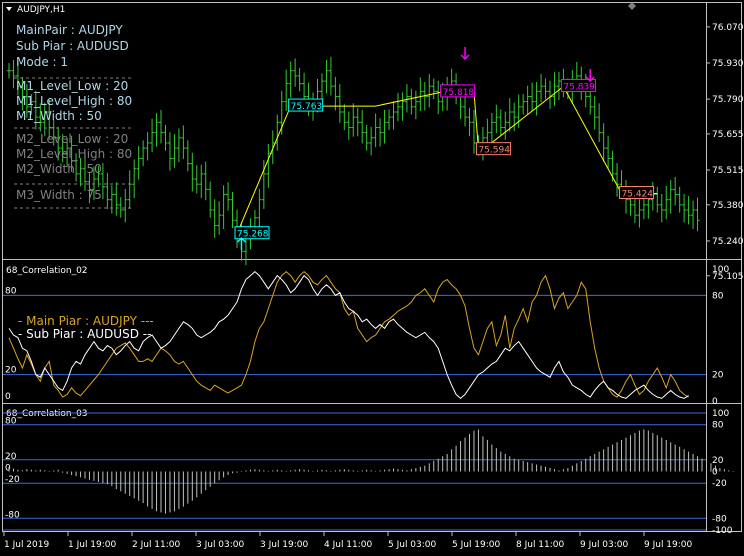 The height and width of the screenshot is (556, 744). Describe the element at coordinates (728, 206) in the screenshot. I see `price-tick-label: 75.380` at that location.